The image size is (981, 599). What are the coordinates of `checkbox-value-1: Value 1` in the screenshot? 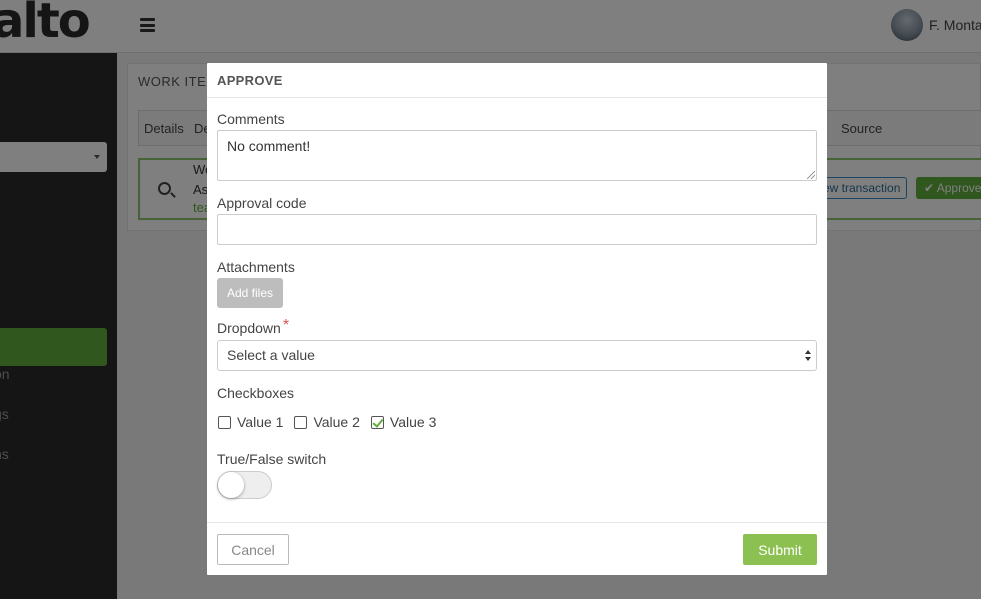 It's located at (250, 422).